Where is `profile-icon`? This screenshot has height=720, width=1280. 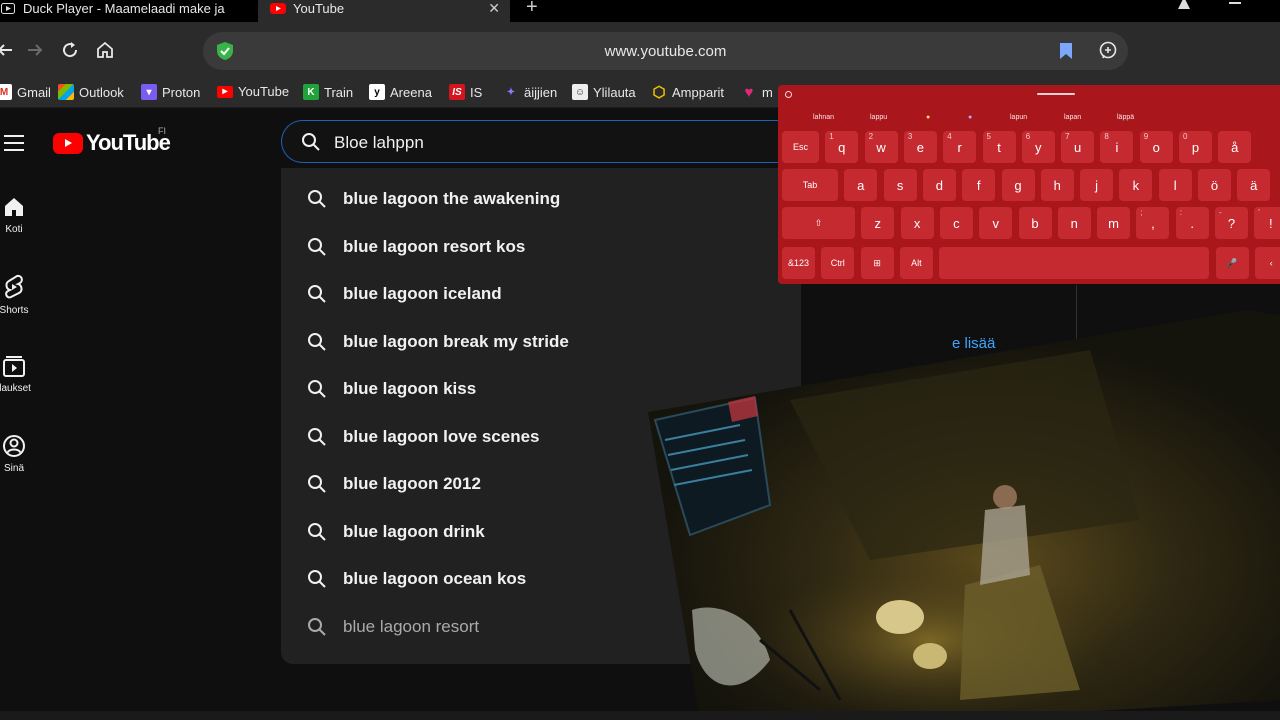 profile-icon is located at coordinates (1184, 5).